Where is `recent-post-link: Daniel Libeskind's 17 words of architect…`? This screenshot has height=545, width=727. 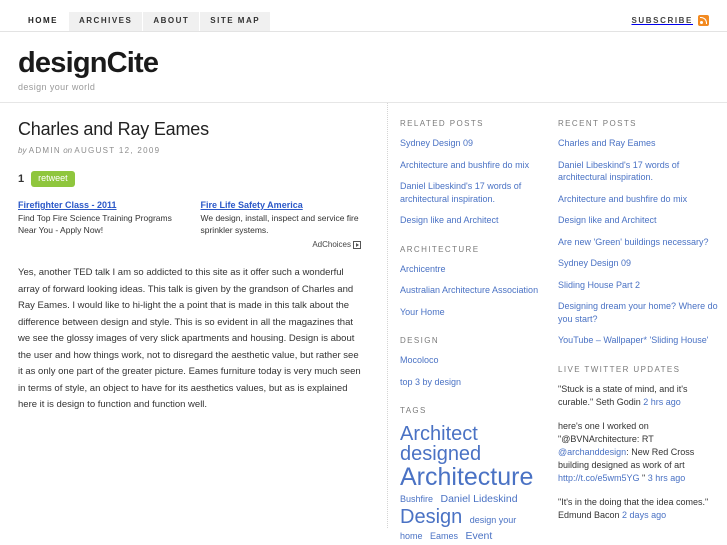
recent-post-link: Daniel Libeskind's 17 words of architect… is located at coordinates (638, 171).